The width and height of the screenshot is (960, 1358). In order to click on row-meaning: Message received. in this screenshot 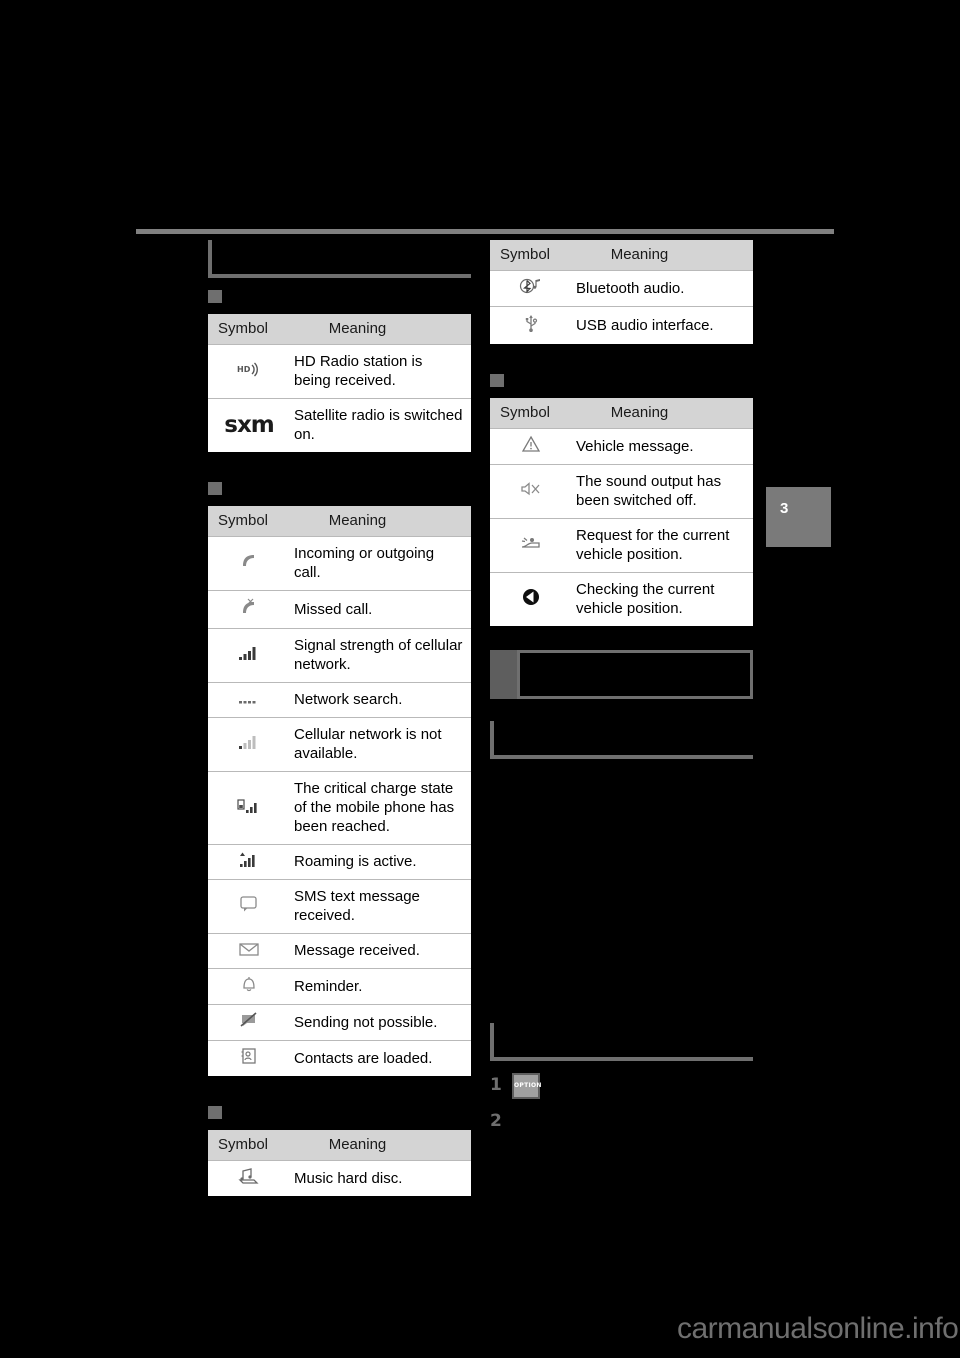, I will do `click(380, 951)`.